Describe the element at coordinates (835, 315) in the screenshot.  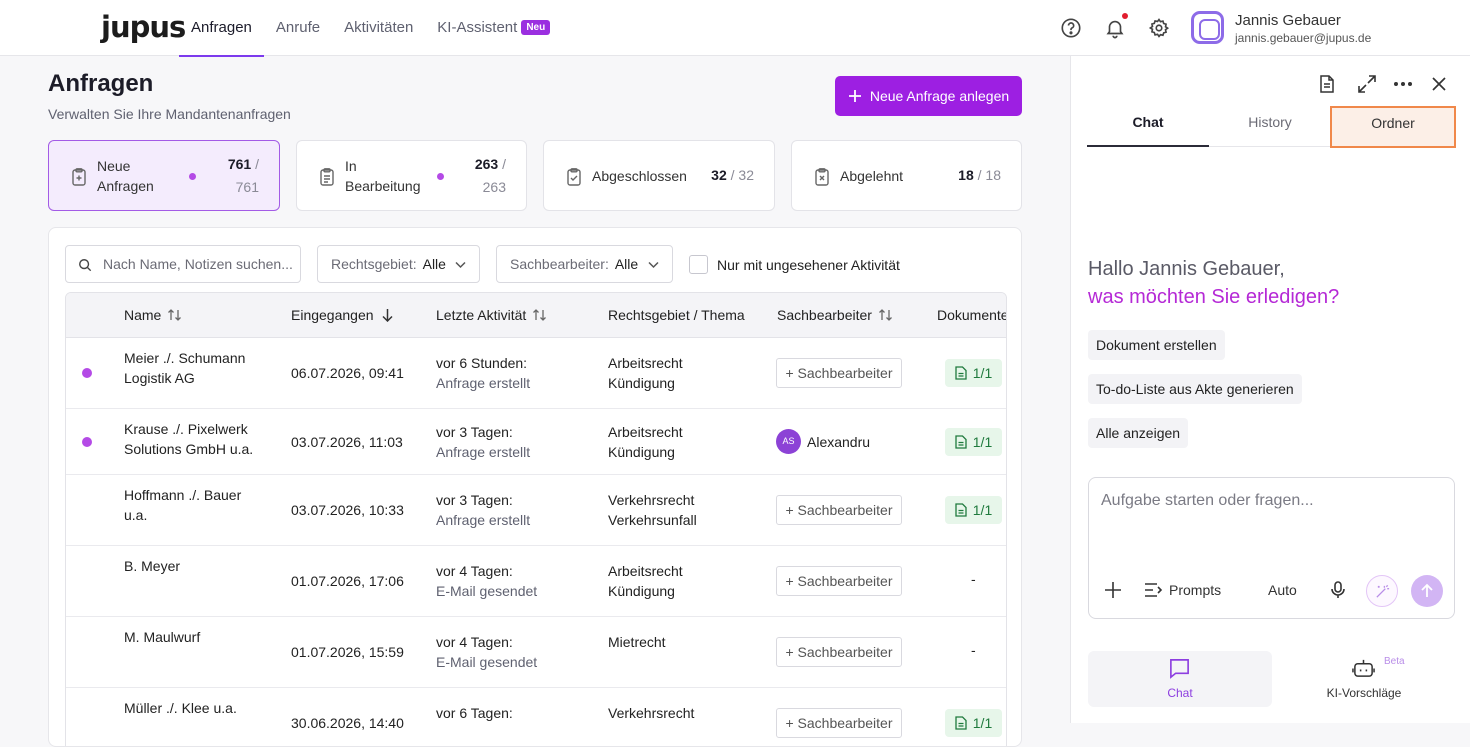
I see `column-sachbearbeiter: Sachbearbeiter` at that location.